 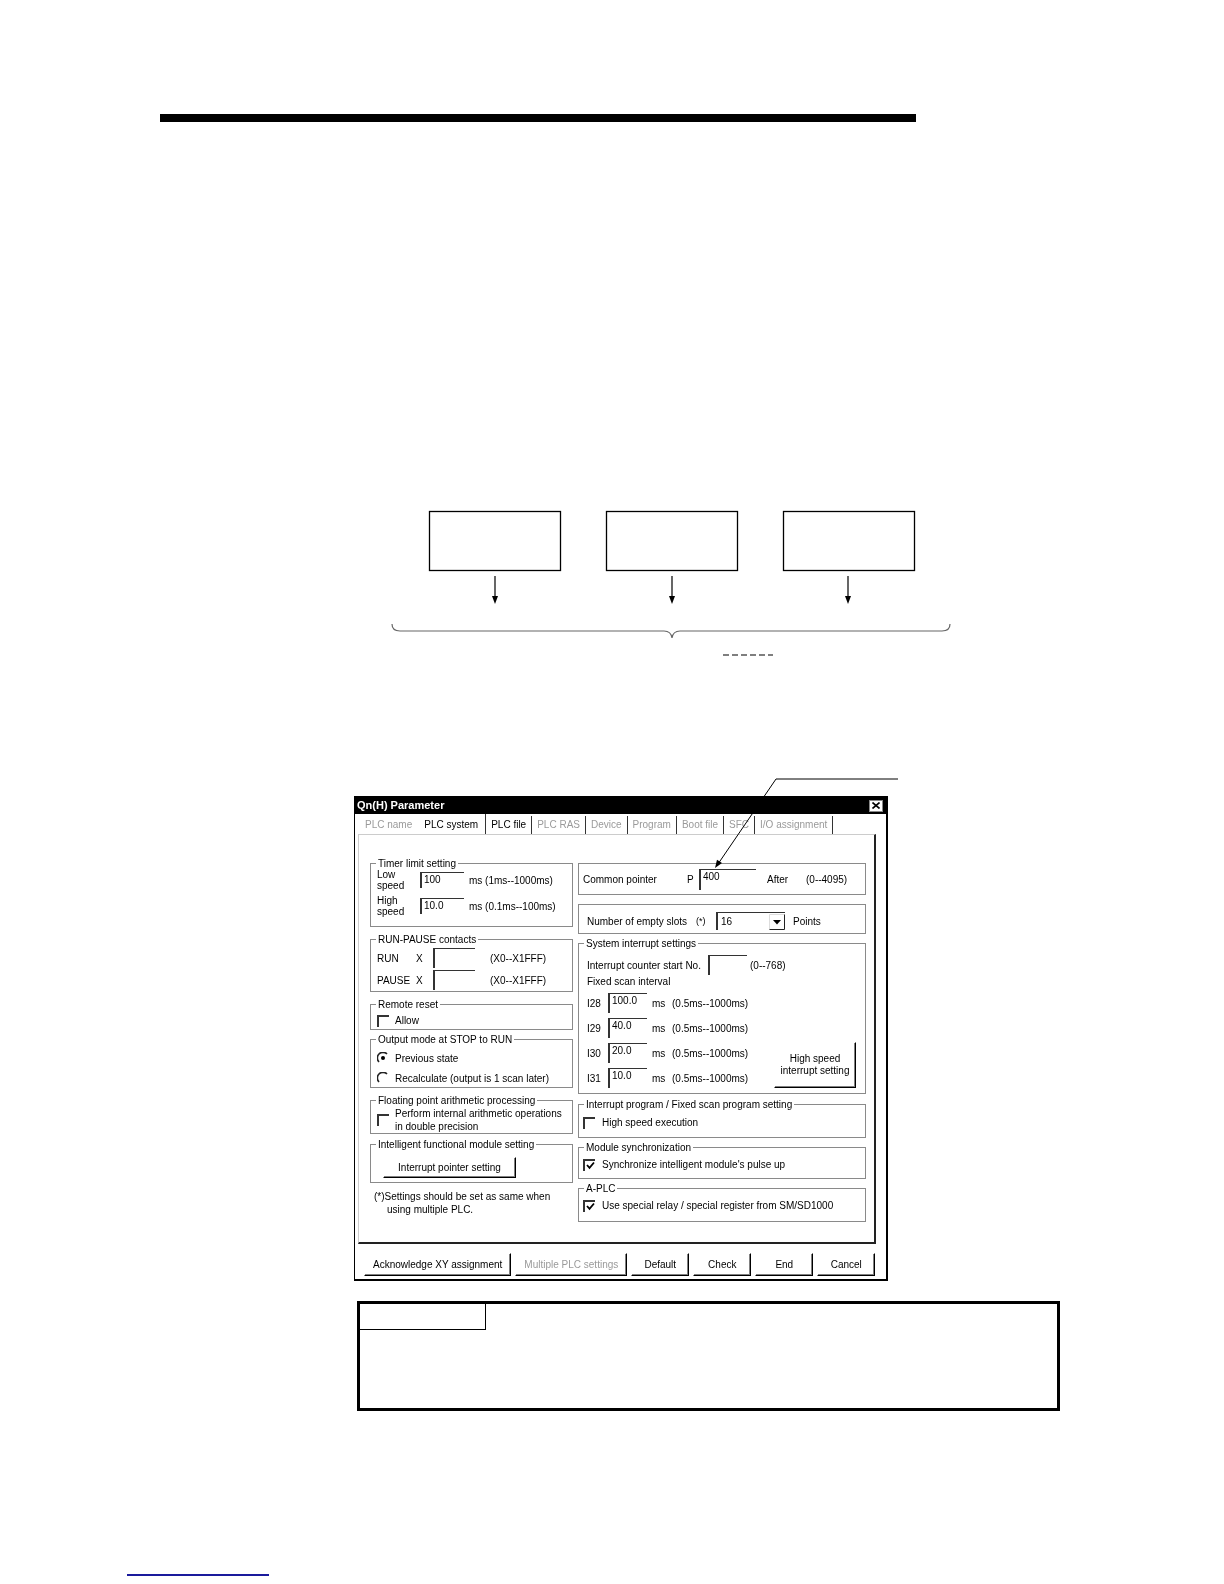 I want to click on group-title: Remote reset, so click(x=408, y=1004).